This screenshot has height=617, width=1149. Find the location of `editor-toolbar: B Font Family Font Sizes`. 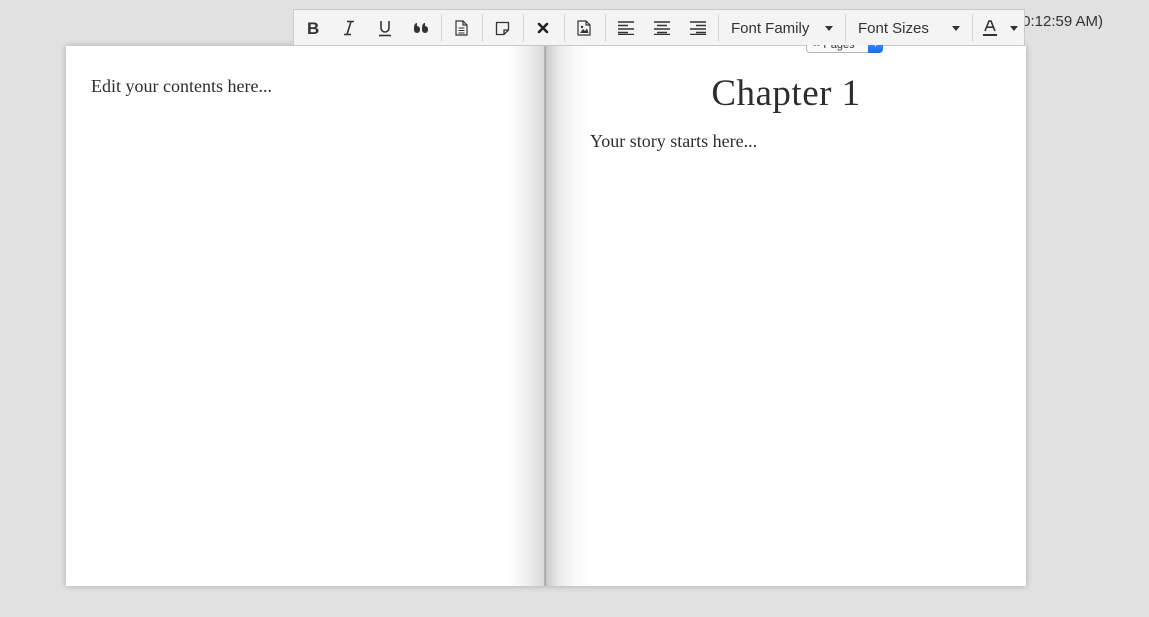

editor-toolbar: B Font Family Font Sizes is located at coordinates (659, 27).